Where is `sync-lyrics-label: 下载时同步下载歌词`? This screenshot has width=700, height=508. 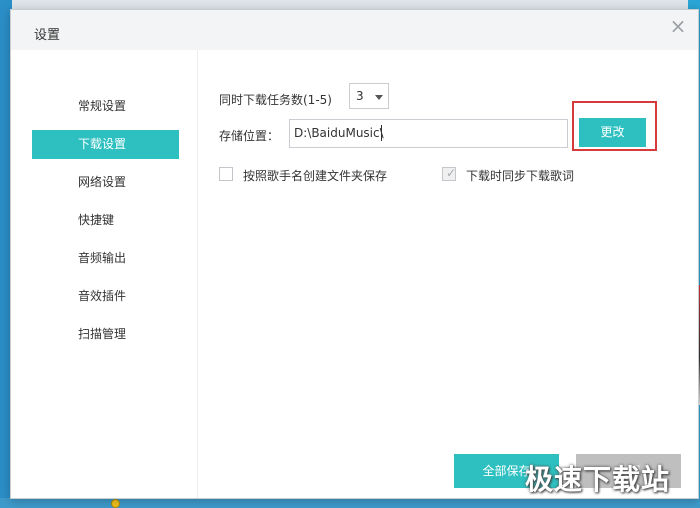
sync-lyrics-label: 下载时同步下载歌词 is located at coordinates (520, 176).